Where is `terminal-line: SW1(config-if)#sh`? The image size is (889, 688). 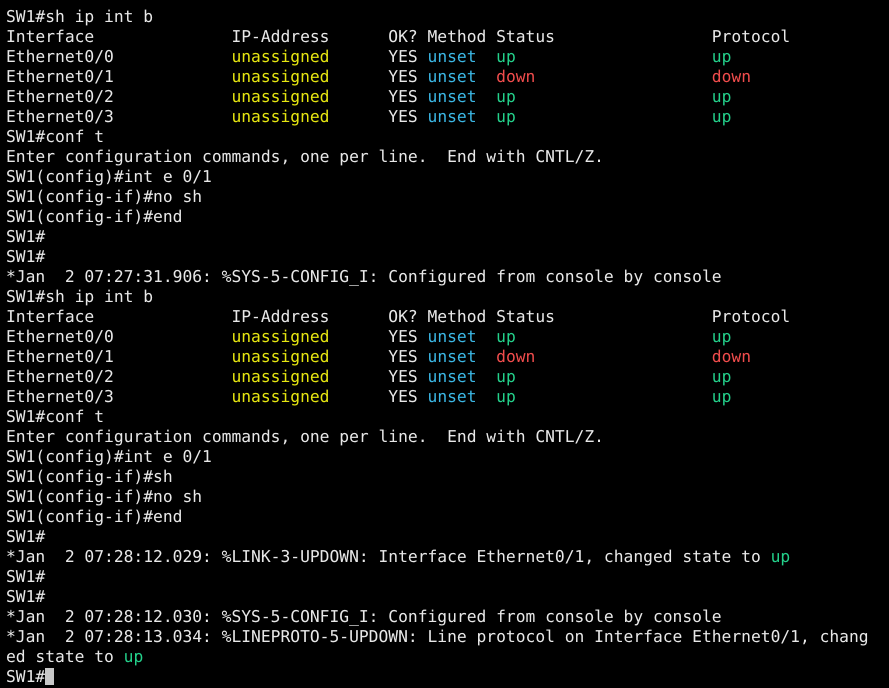 terminal-line: SW1(config-if)#sh is located at coordinates (89, 477).